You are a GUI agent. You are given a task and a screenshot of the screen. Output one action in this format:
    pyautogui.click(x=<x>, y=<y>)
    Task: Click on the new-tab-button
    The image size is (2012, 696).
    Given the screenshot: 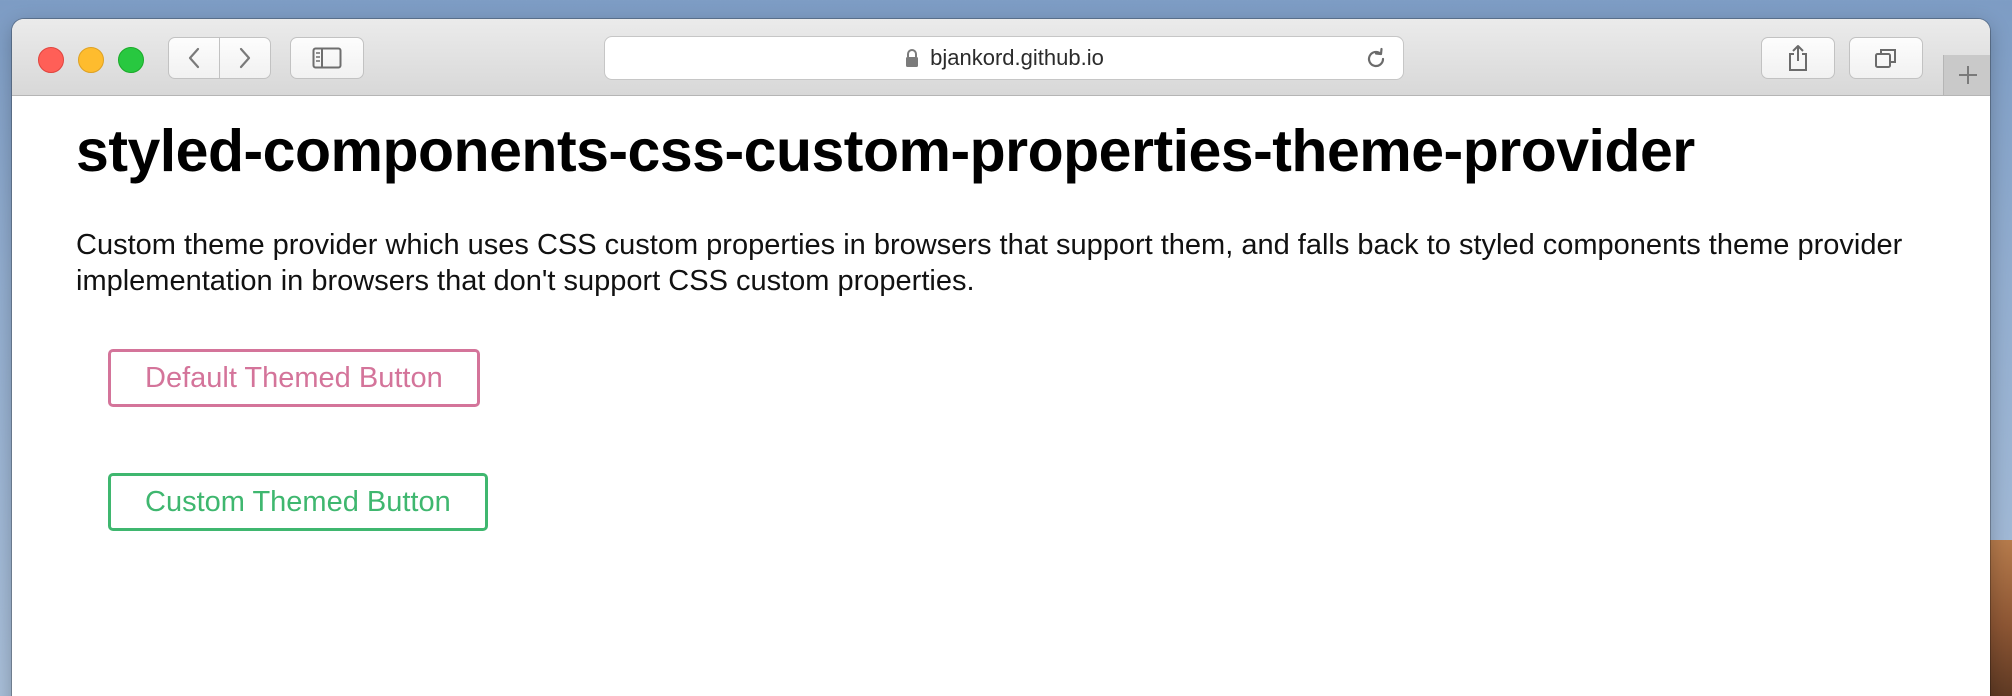 What is the action you would take?
    pyautogui.click(x=1966, y=75)
    